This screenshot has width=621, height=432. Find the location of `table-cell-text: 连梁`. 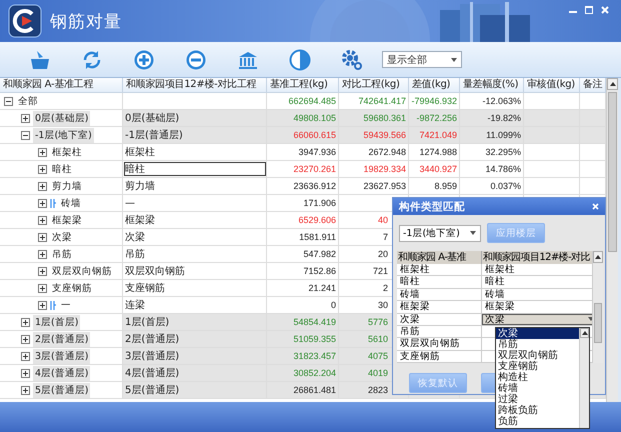

table-cell-text: 连梁 is located at coordinates (135, 305).